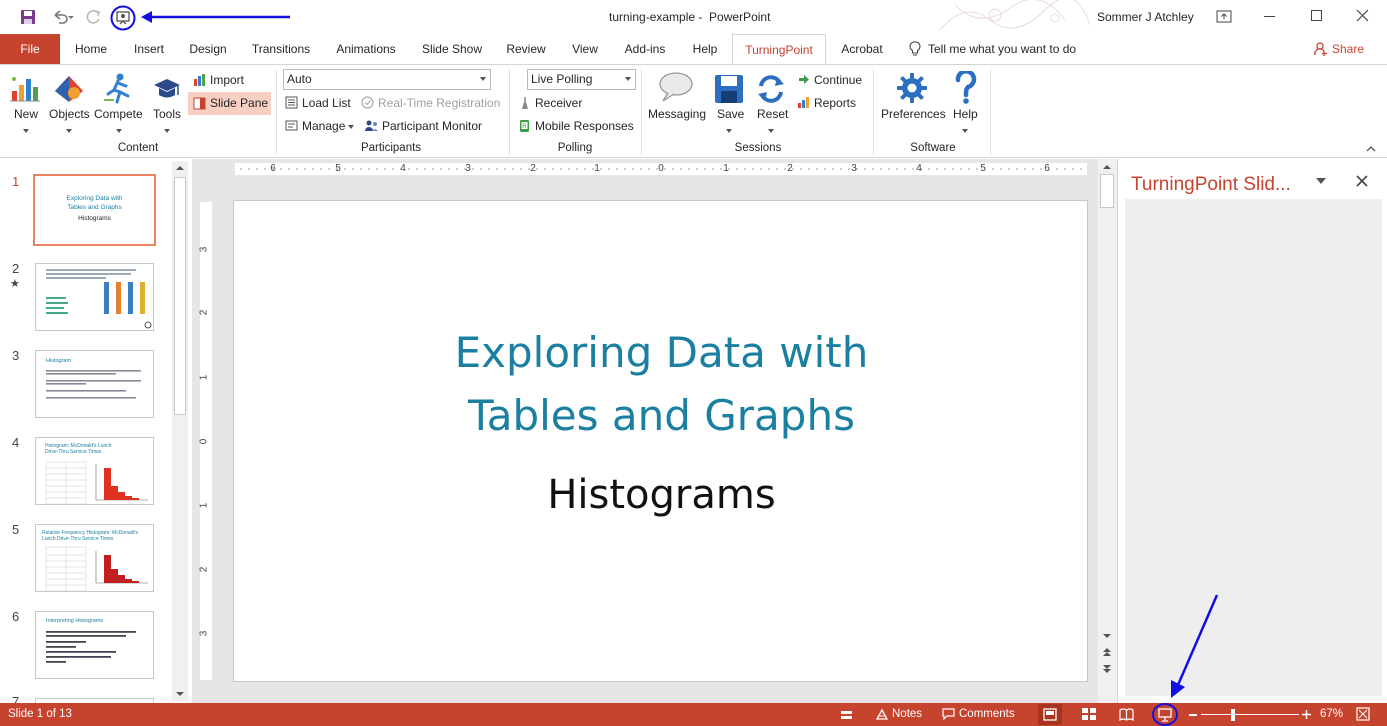 This screenshot has width=1387, height=726. What do you see at coordinates (452, 49) in the screenshot?
I see `tab-slideshow: Slide Show` at bounding box center [452, 49].